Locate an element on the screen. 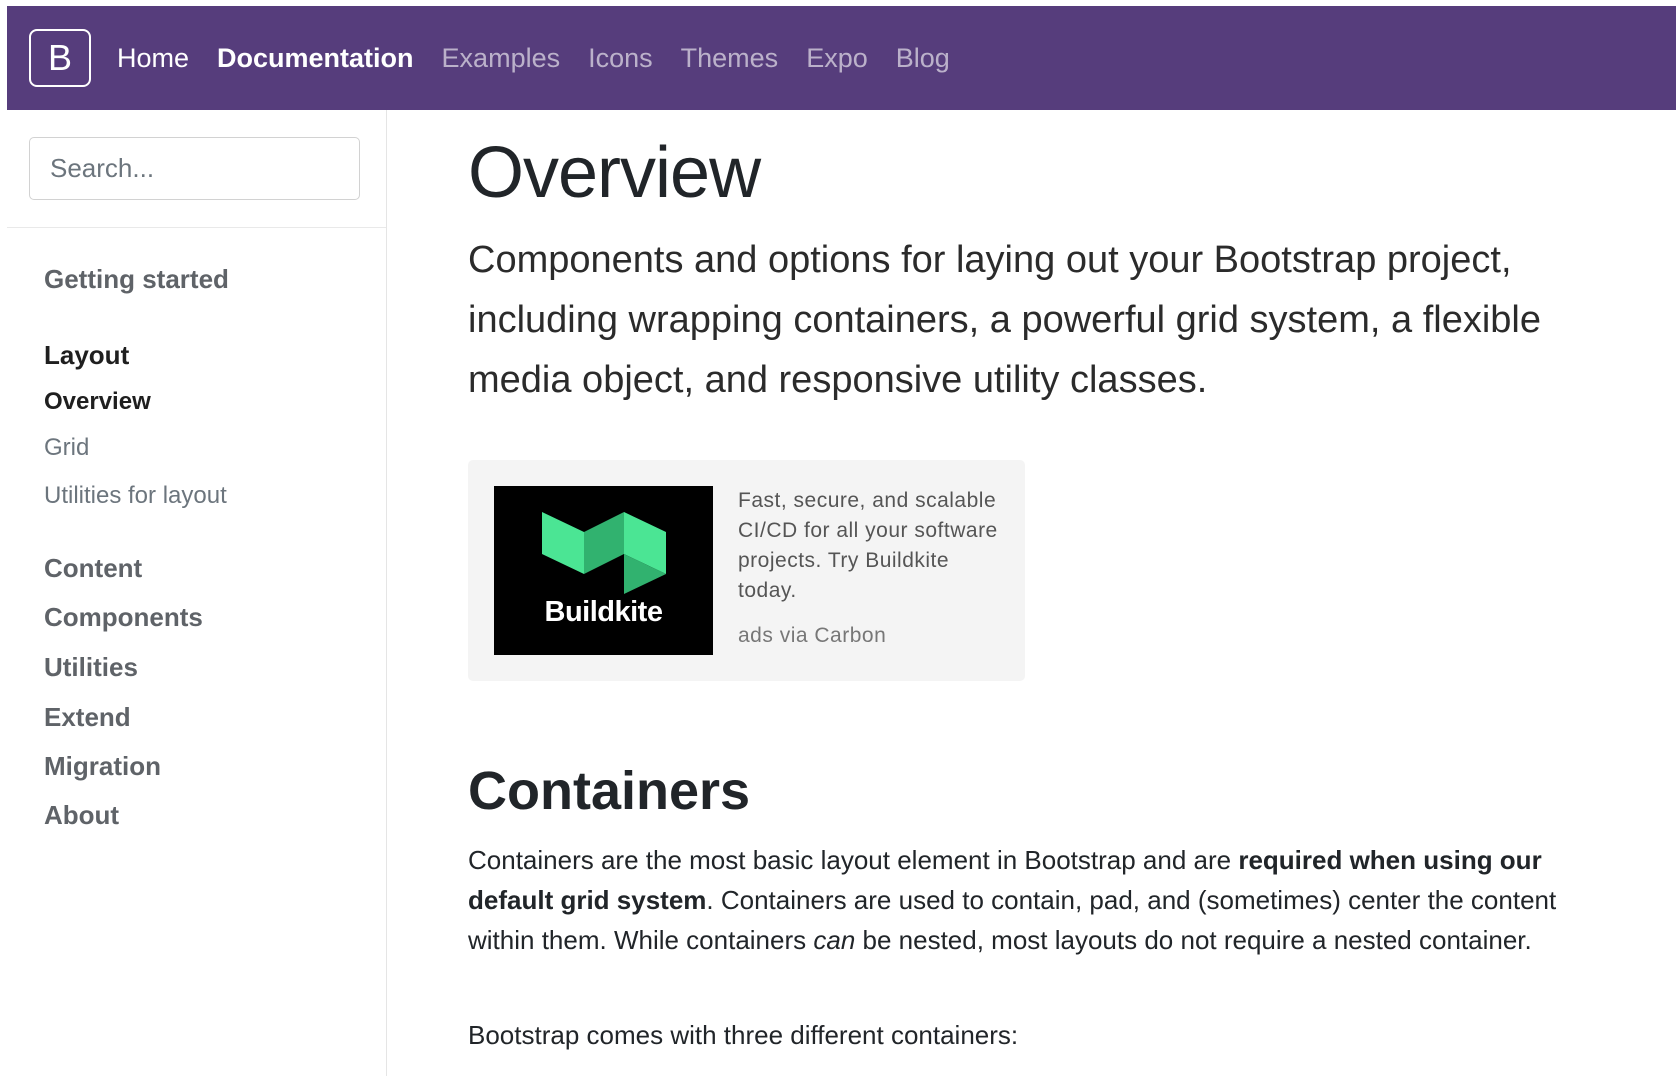 This screenshot has width=1676, height=1076. nav-documentation: Documentation is located at coordinates (315, 58).